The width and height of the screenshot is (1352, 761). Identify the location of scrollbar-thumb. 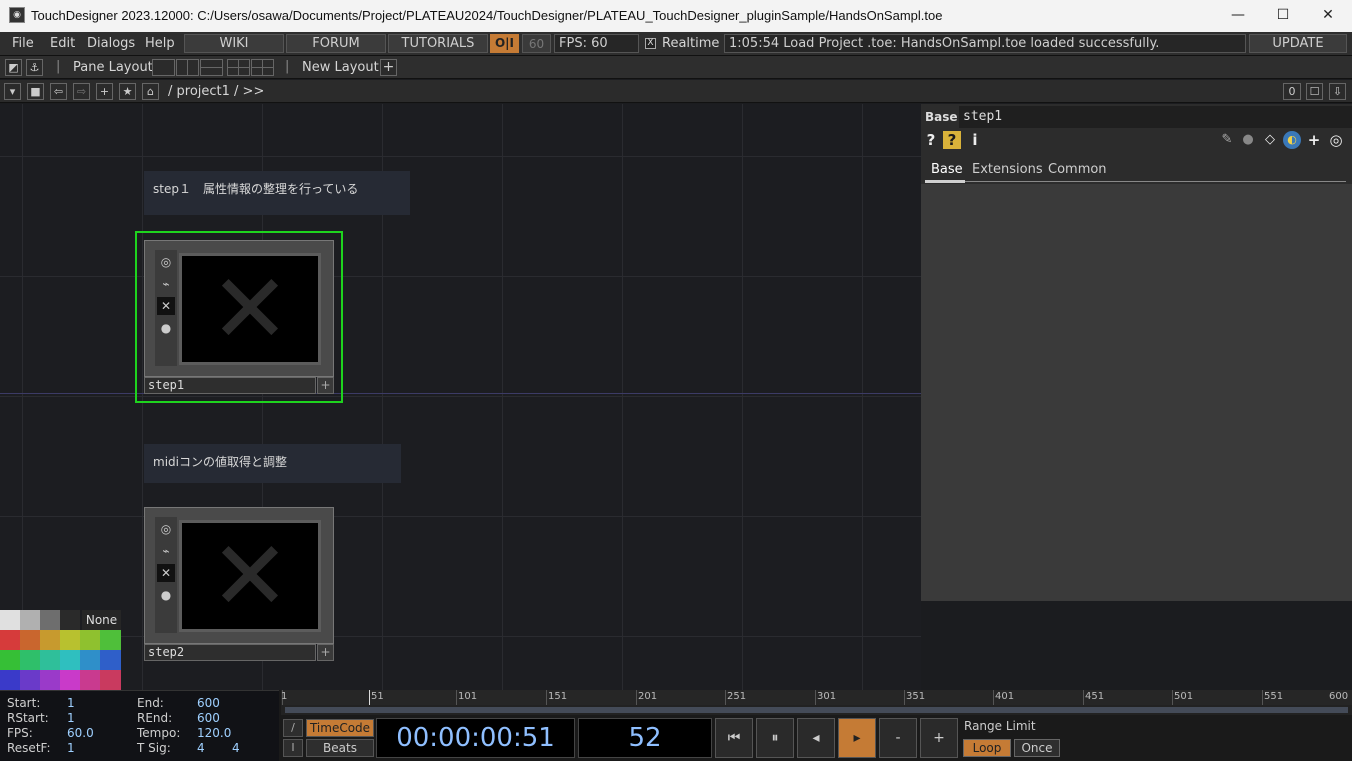
(816, 710).